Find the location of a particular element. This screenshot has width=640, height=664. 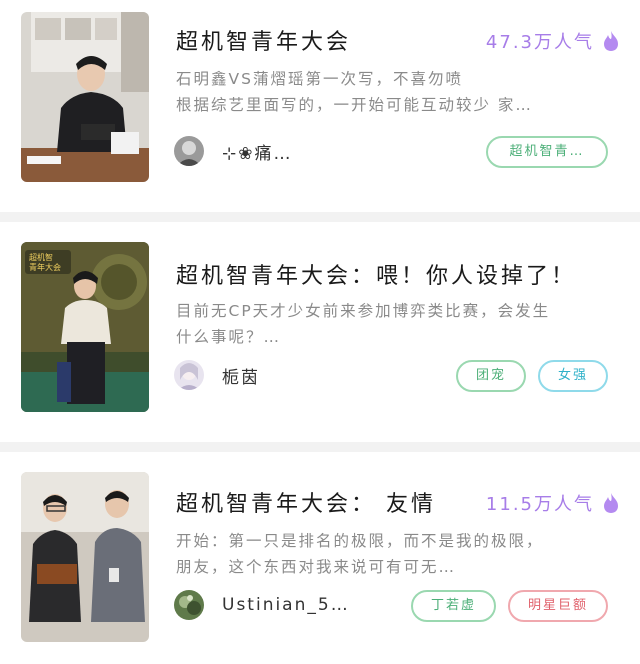

author-info: 栀茵 is located at coordinates (217, 375).